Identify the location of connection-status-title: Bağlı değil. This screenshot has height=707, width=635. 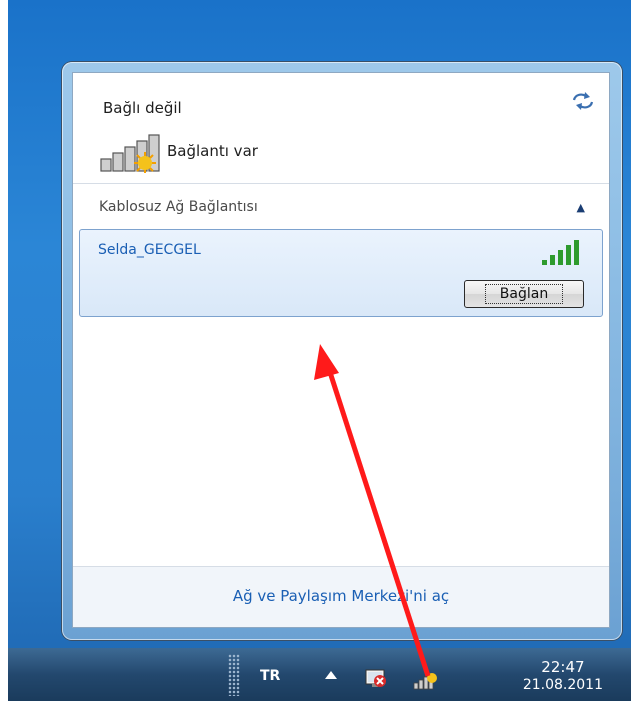
(142, 108).